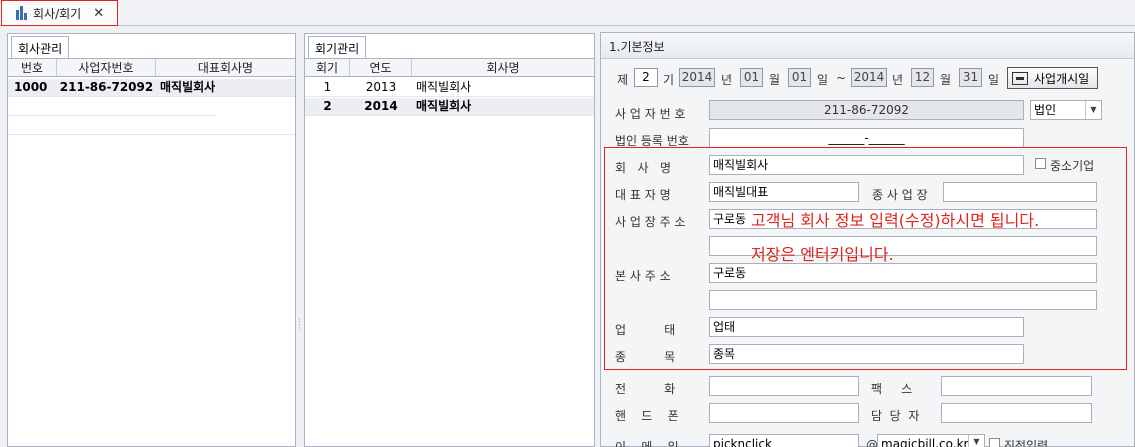 This screenshot has height=447, width=1135. I want to click on fax-label: 팩 스, so click(892, 389).